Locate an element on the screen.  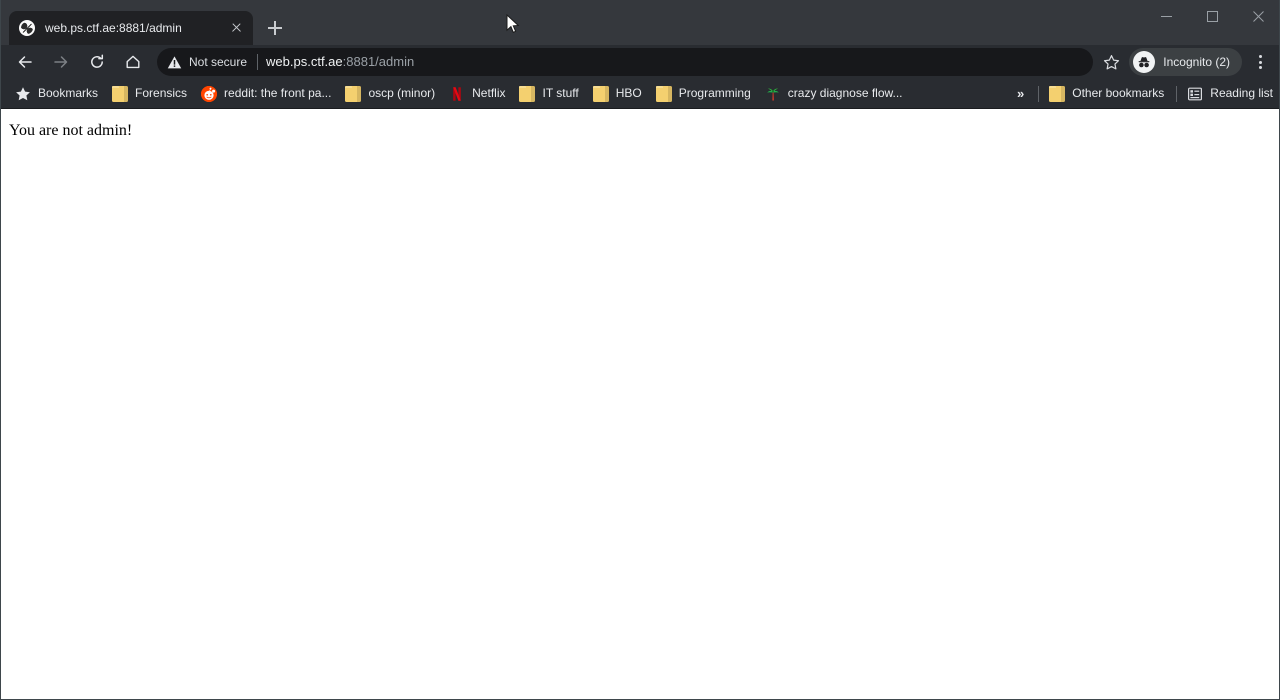
bookmark-label: Programming is located at coordinates (714, 93).